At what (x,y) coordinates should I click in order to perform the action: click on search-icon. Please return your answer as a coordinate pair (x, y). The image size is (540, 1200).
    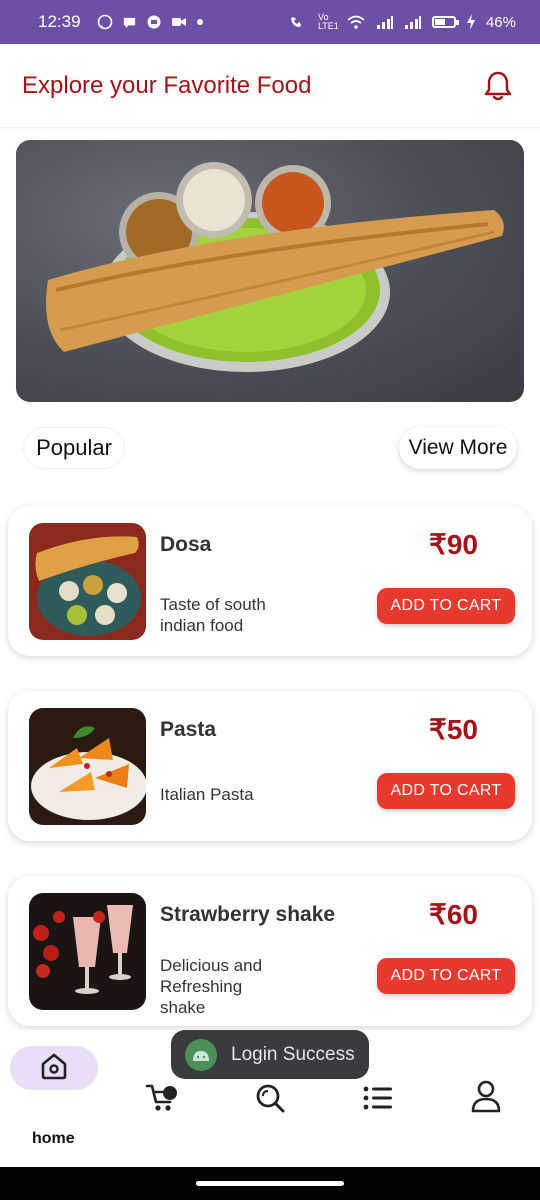
    Looking at the image, I should click on (270, 1100).